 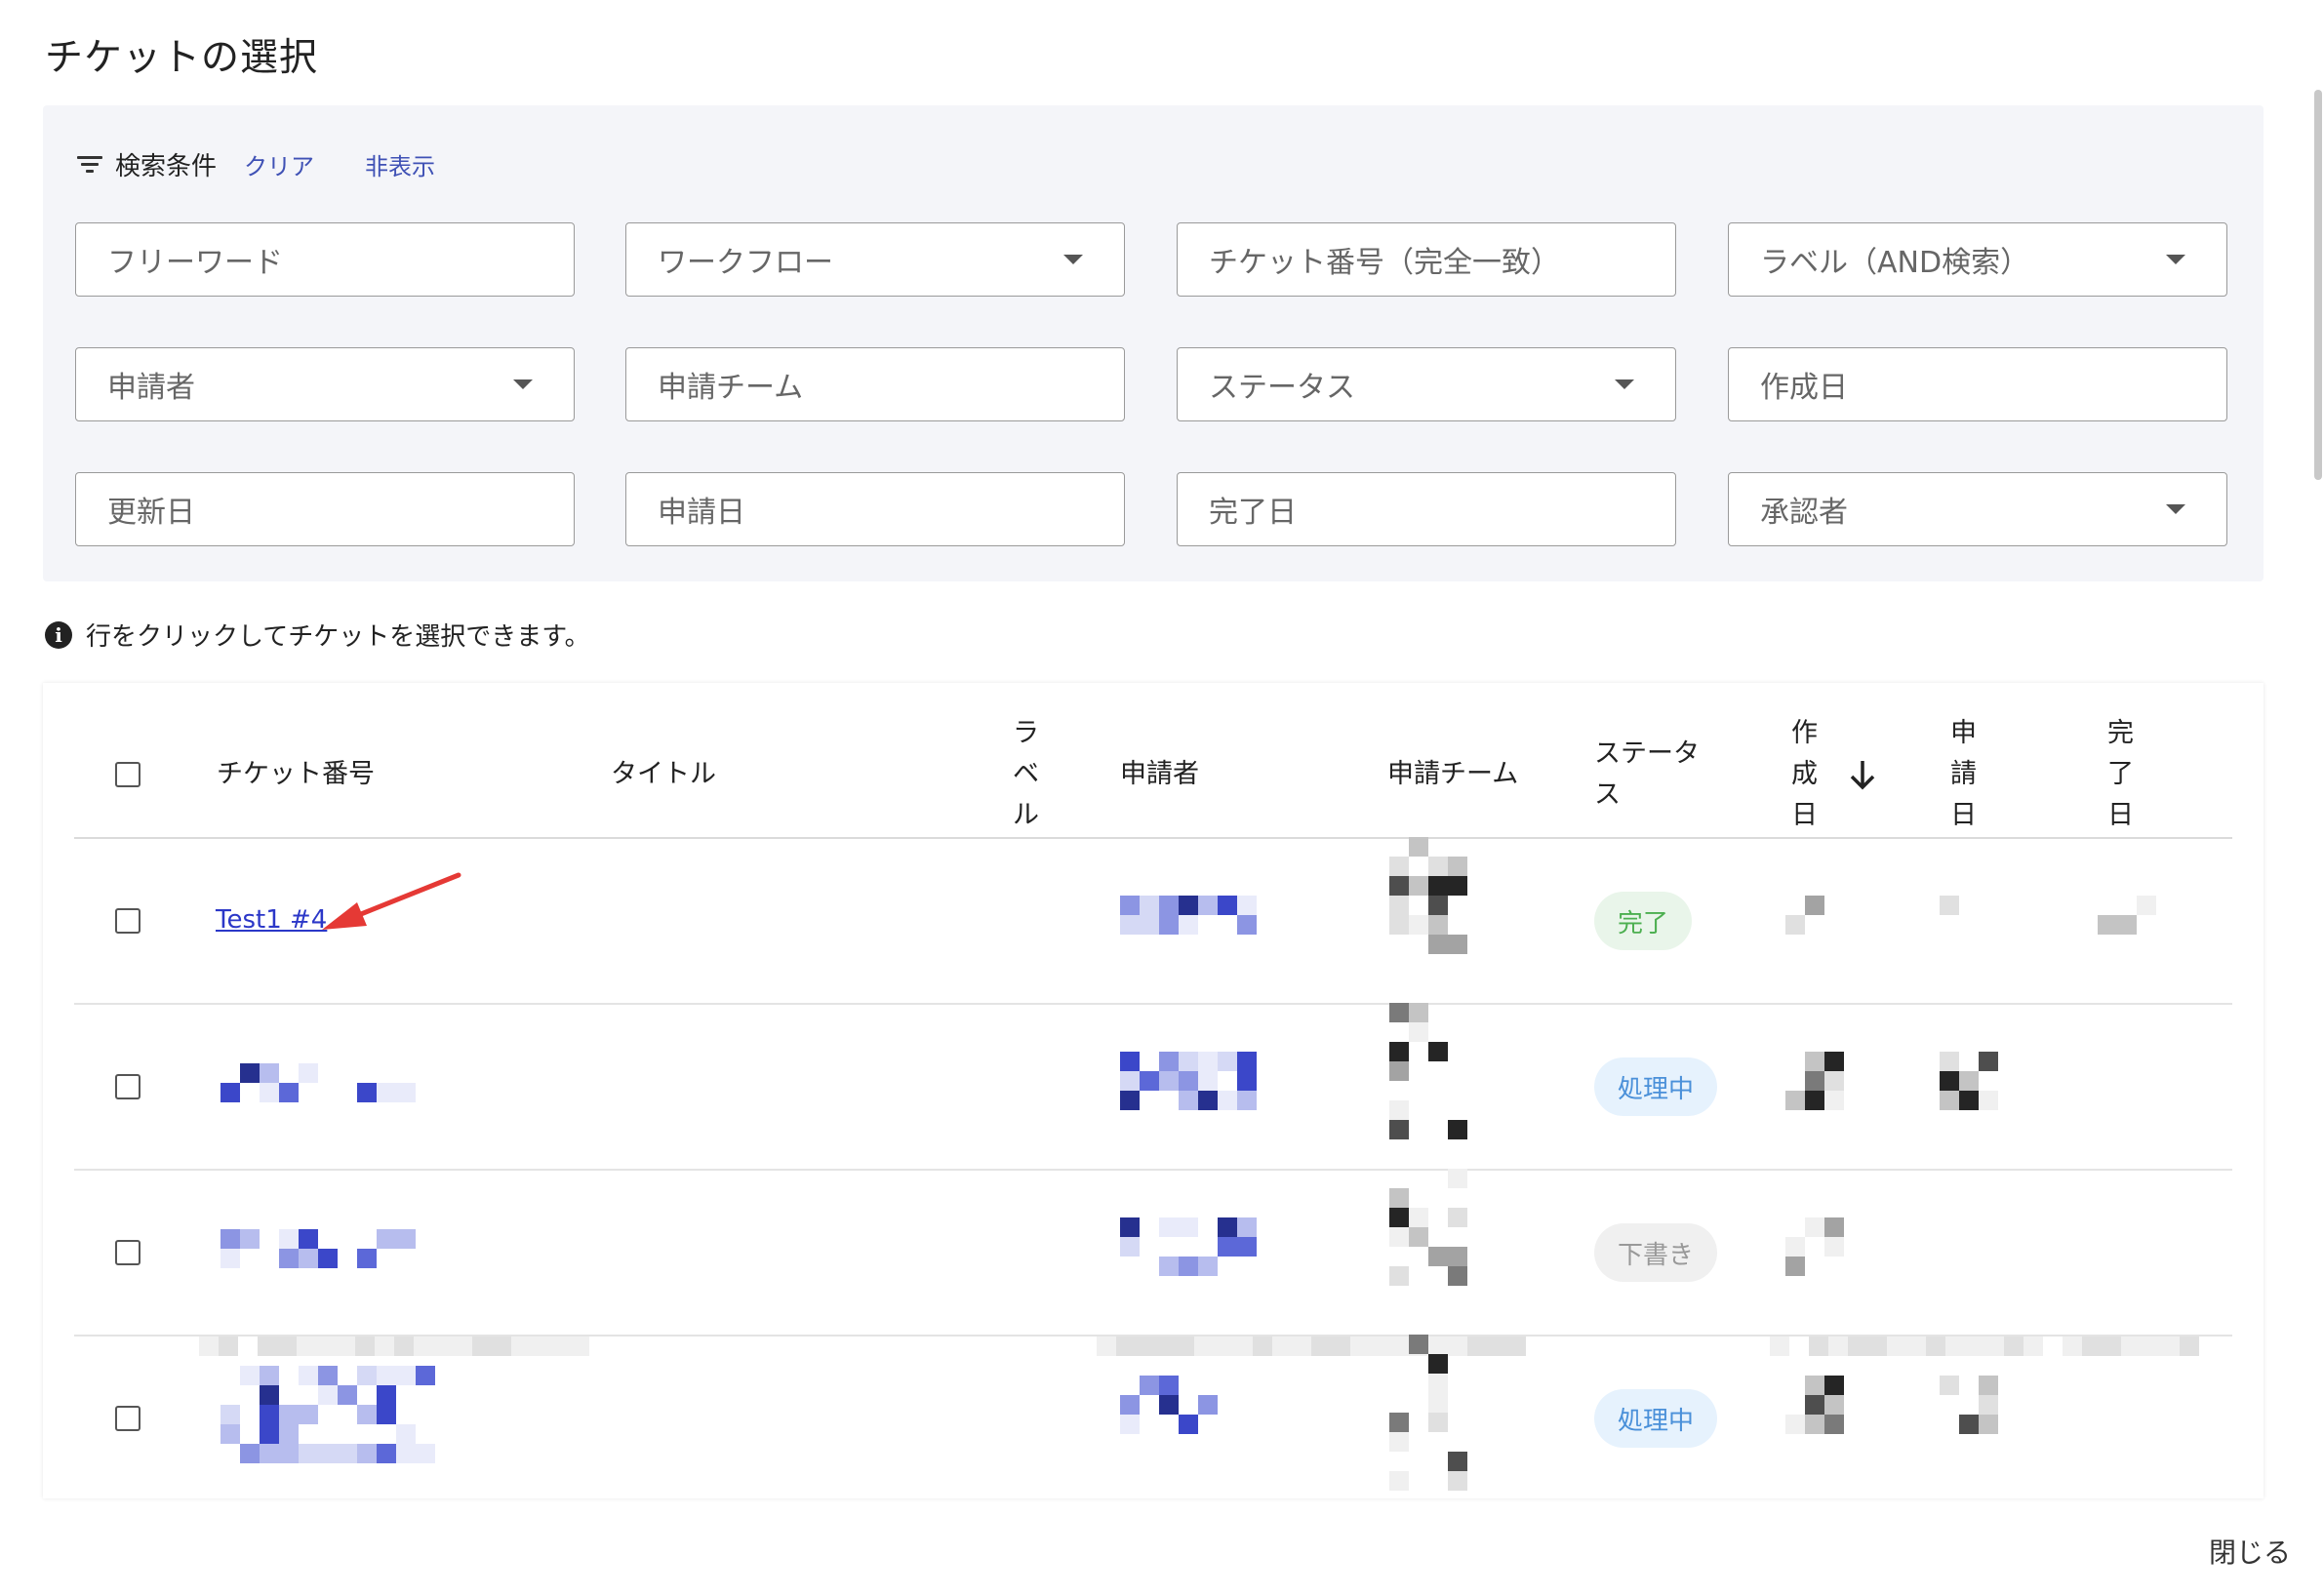 What do you see at coordinates (1426, 259) in the screenshot?
I see `ticket-number-input: チケット番号（完全一致）` at bounding box center [1426, 259].